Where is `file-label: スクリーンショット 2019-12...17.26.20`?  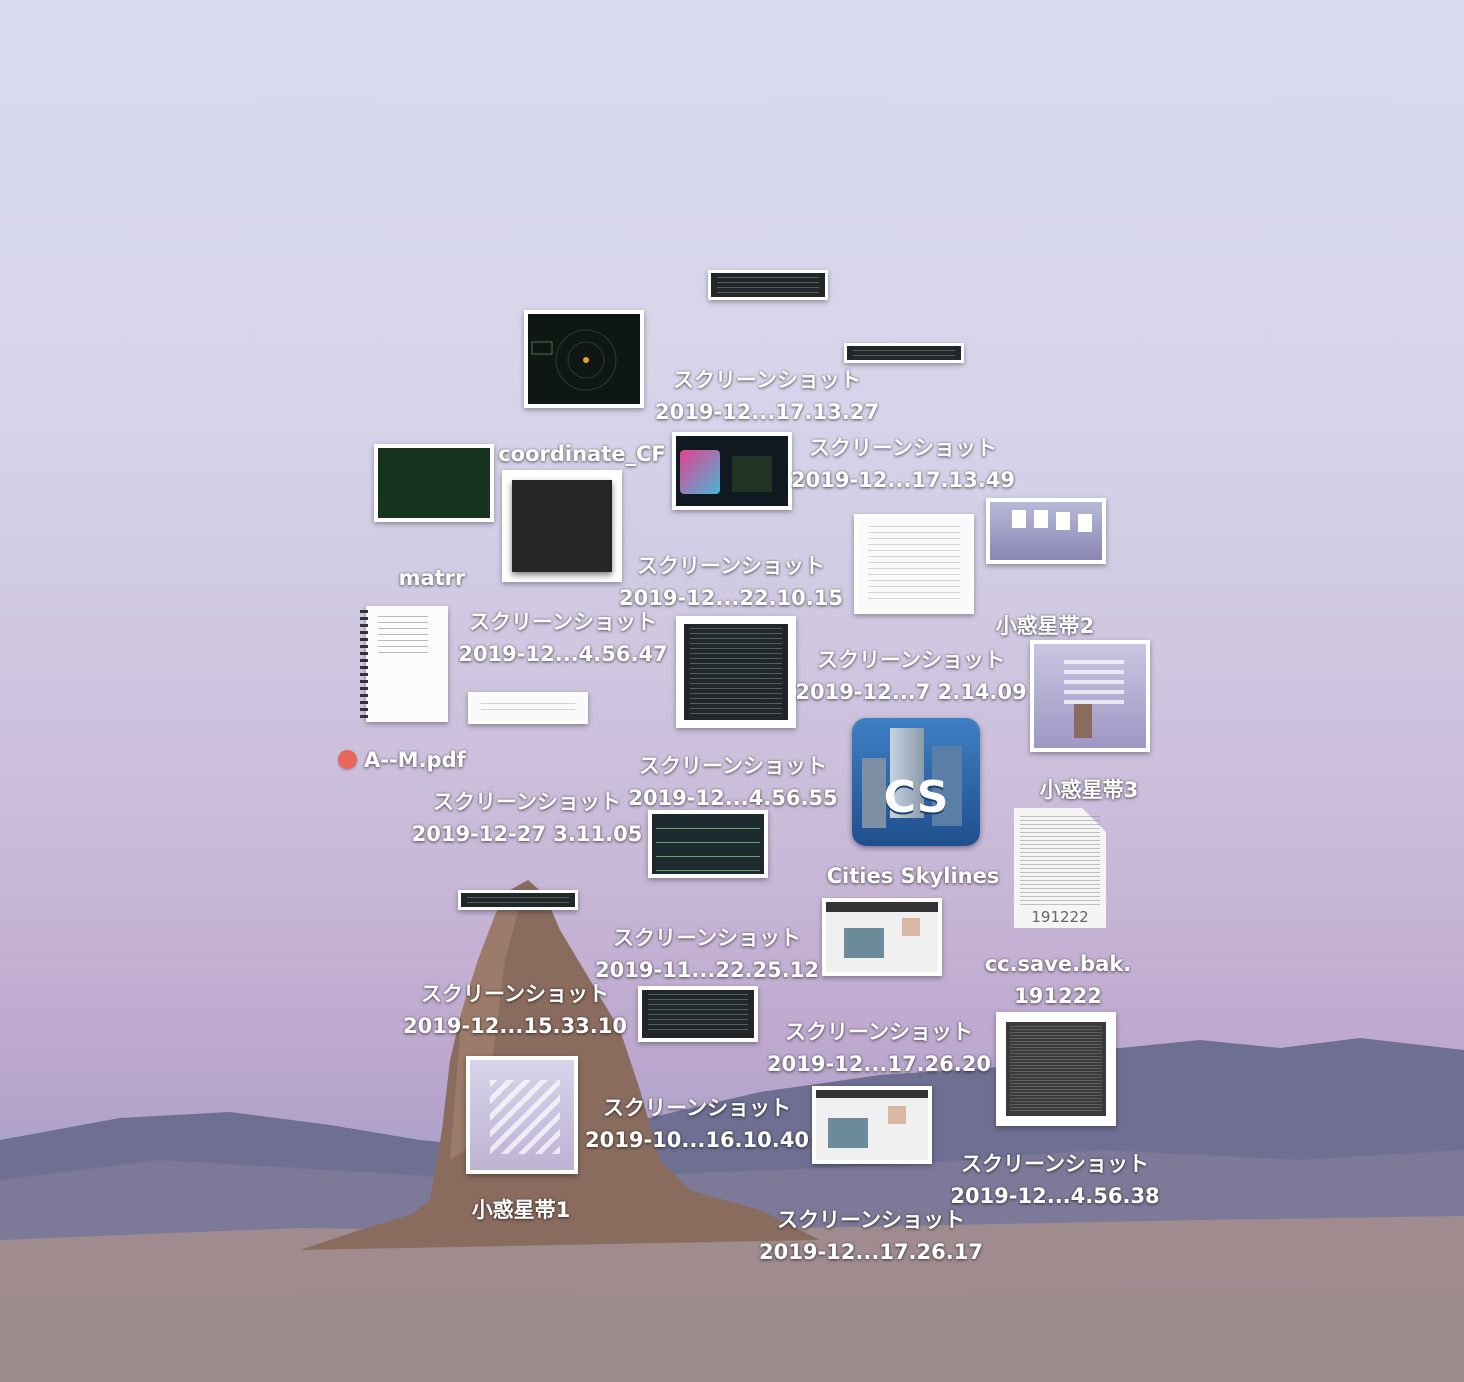
file-label: スクリーンショット 2019-12...17.26.20 is located at coordinates (879, 1048).